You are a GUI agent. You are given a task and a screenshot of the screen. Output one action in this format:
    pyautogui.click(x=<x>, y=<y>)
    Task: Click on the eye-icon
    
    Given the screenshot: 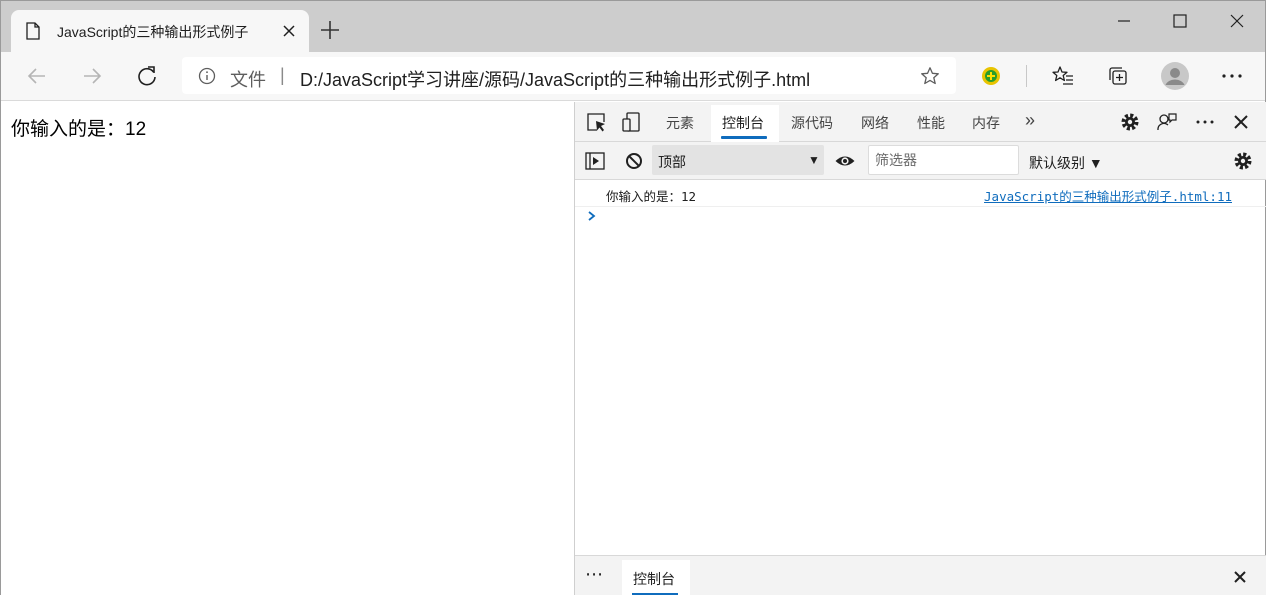 What is the action you would take?
    pyautogui.click(x=845, y=161)
    